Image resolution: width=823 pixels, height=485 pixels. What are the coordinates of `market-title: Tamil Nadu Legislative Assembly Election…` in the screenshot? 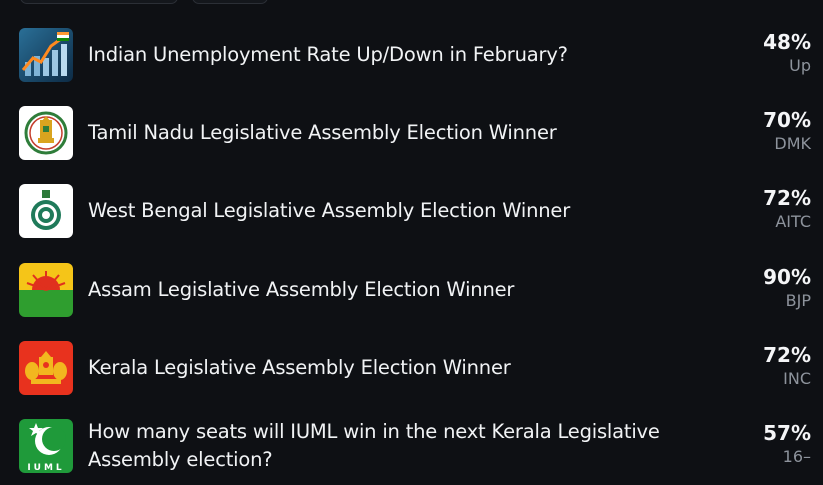 It's located at (380, 133).